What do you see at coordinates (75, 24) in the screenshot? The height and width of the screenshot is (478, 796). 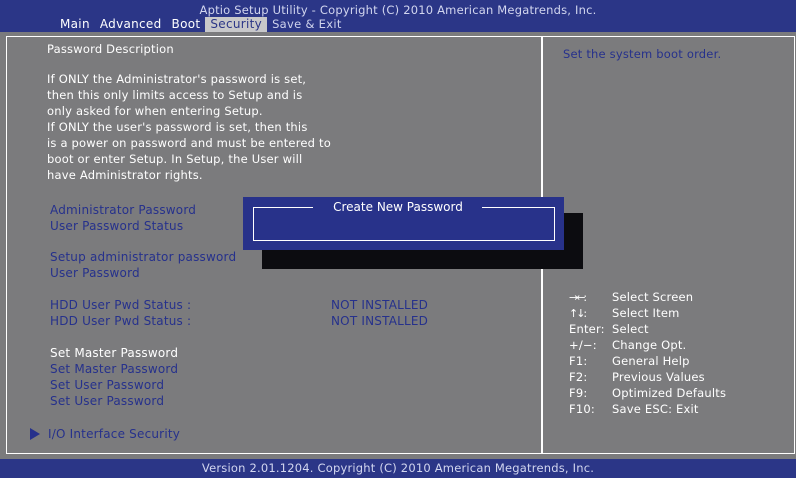 I see `tab-main: Main` at bounding box center [75, 24].